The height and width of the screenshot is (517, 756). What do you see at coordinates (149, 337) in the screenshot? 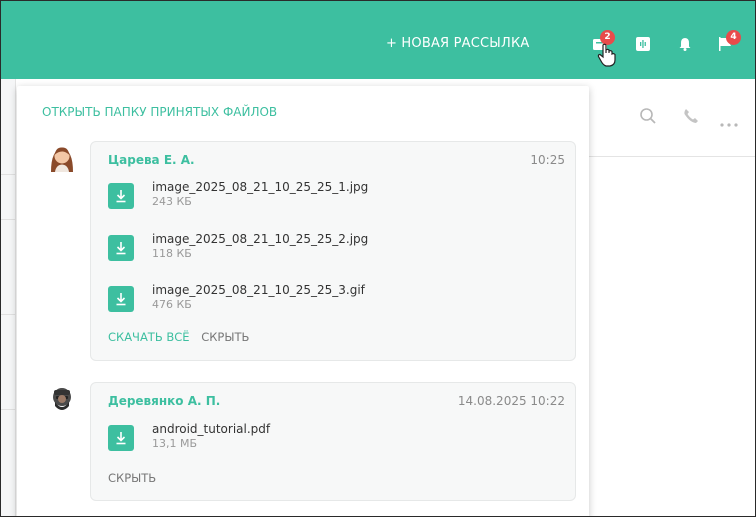
I see `download-all-button: СКАЧАТЬ ВСЁ` at bounding box center [149, 337].